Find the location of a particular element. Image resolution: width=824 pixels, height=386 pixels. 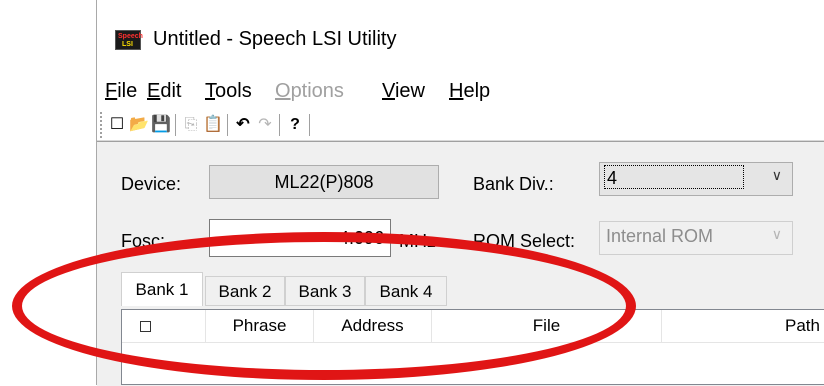

speech-lsi-app-icon: Speech LSI is located at coordinates (129, 40).